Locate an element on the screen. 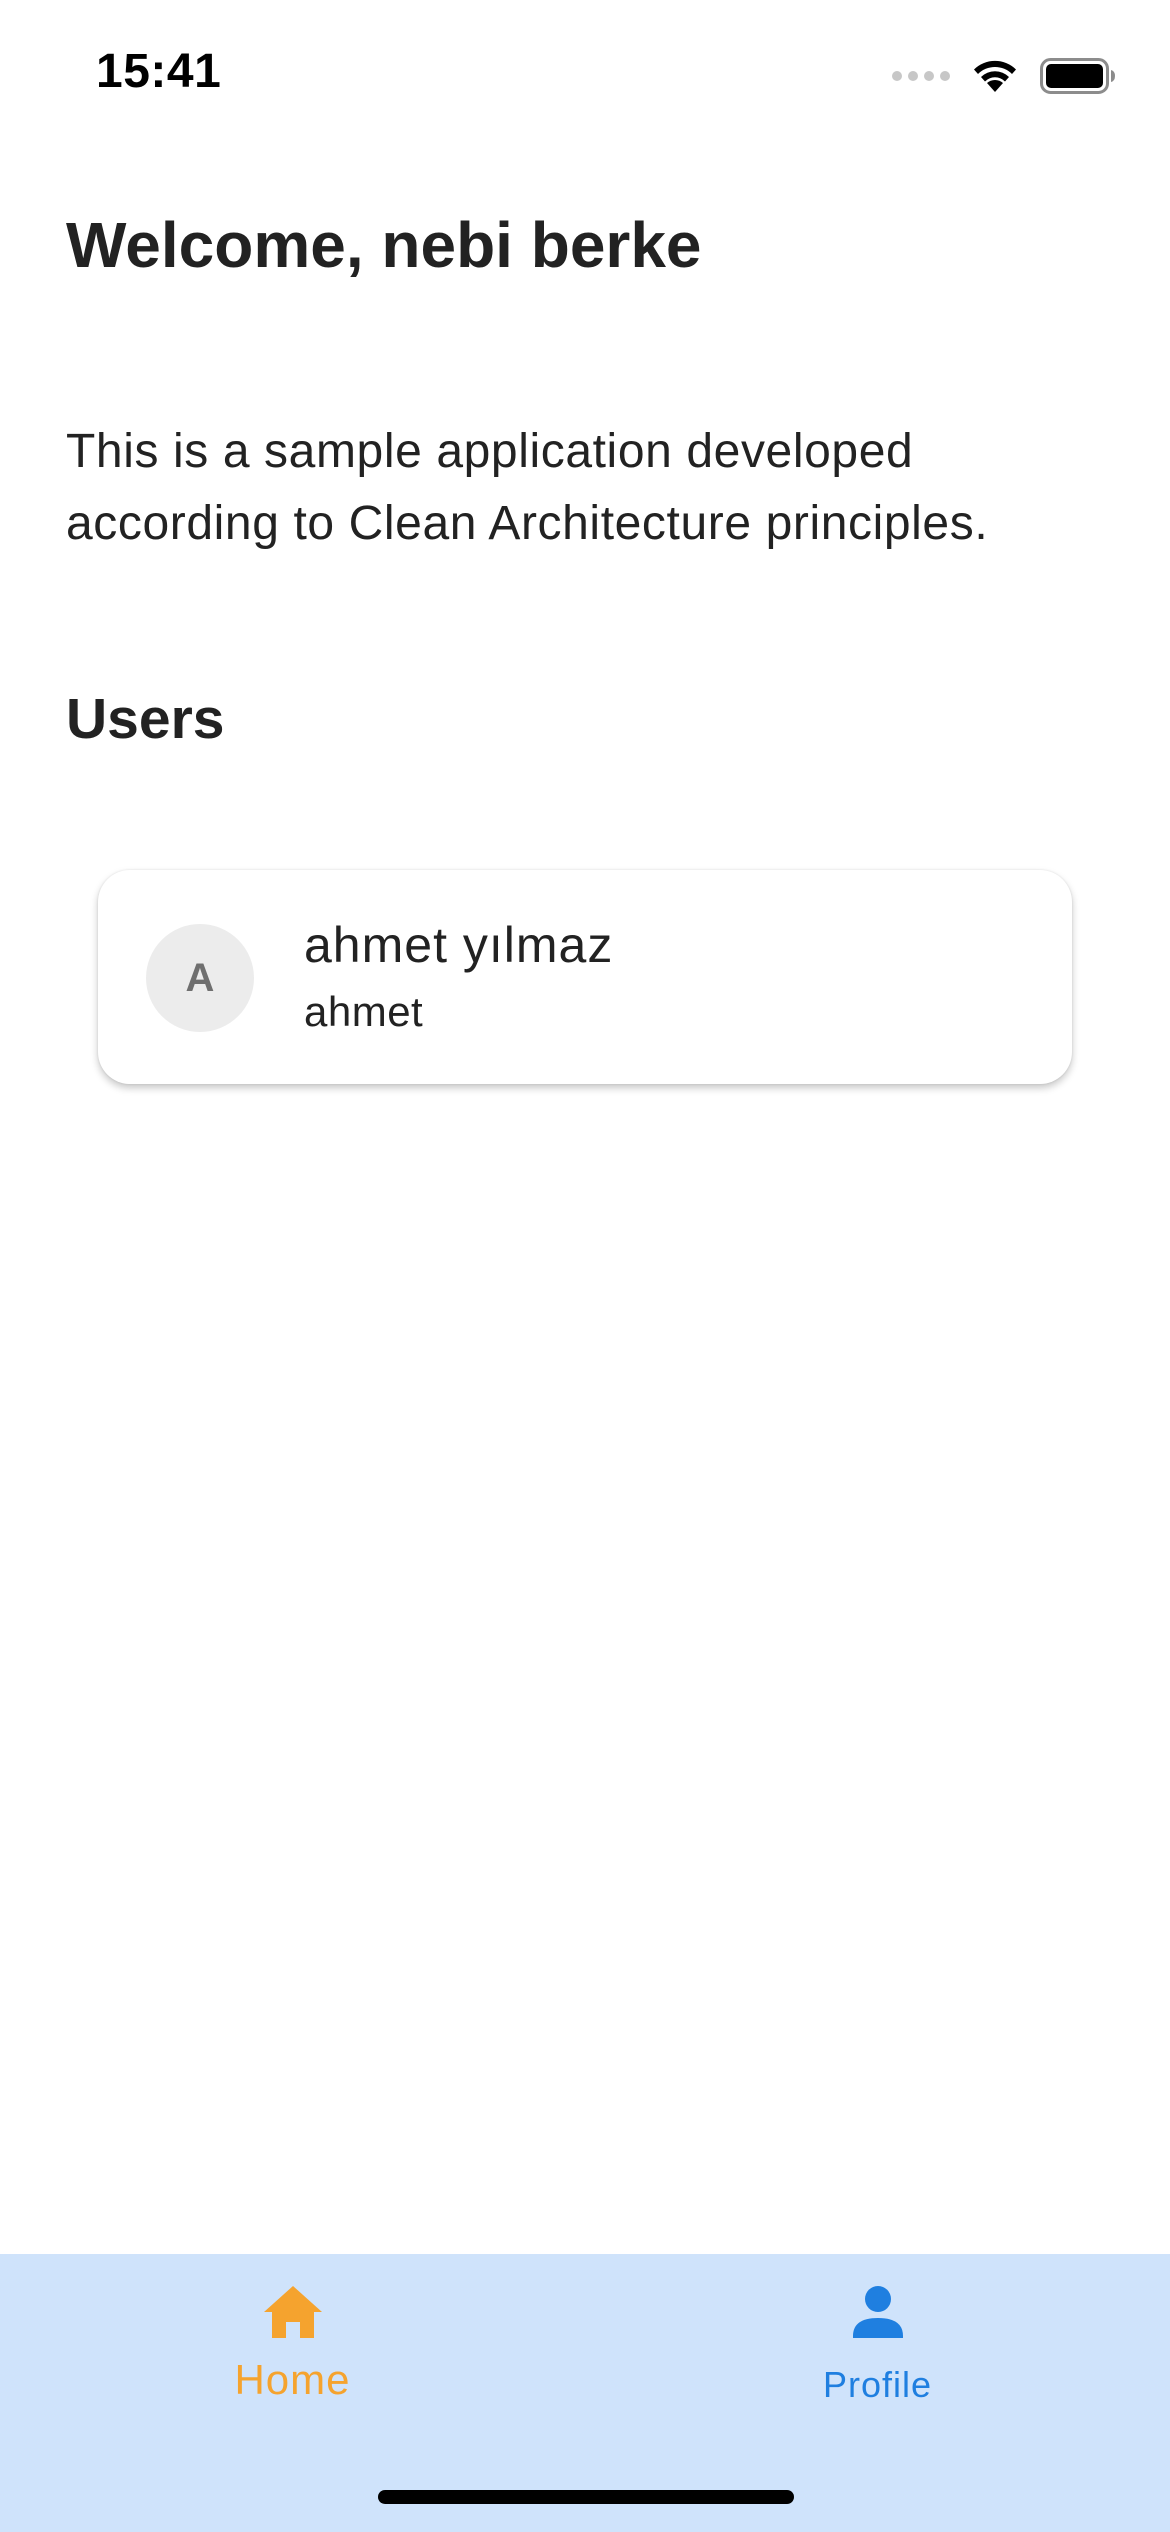 This screenshot has height=2532, width=1170. home-icon is located at coordinates (293, 2312).